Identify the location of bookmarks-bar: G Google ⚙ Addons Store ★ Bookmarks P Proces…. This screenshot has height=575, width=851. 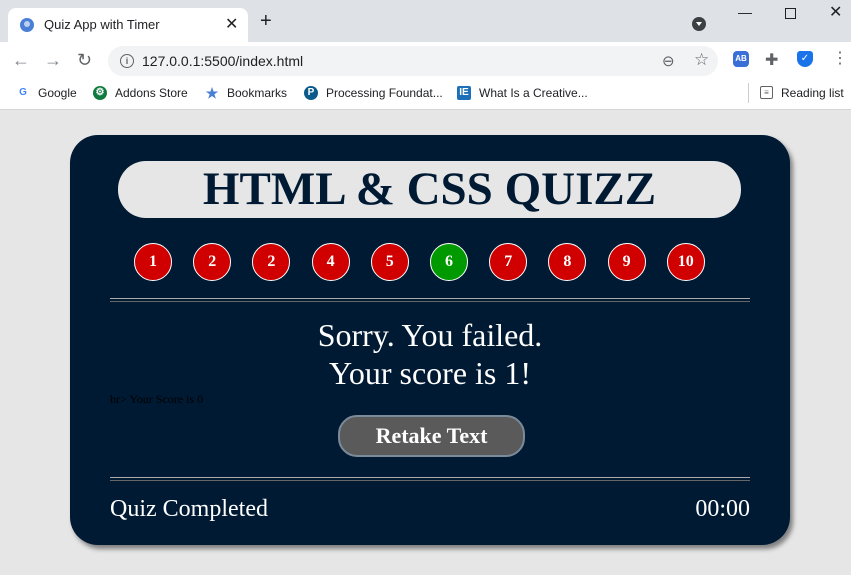
(425, 94).